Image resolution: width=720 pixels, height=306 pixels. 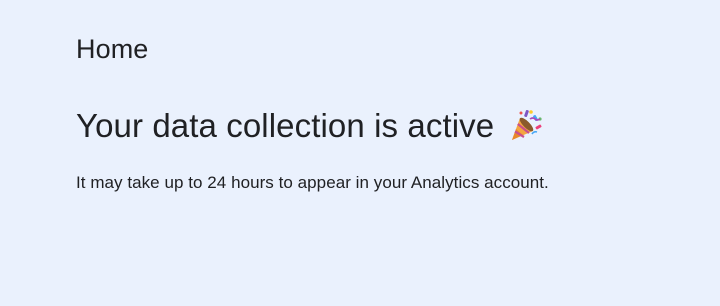 I want to click on status-headline-row: Your data collection is active, so click(x=310, y=126).